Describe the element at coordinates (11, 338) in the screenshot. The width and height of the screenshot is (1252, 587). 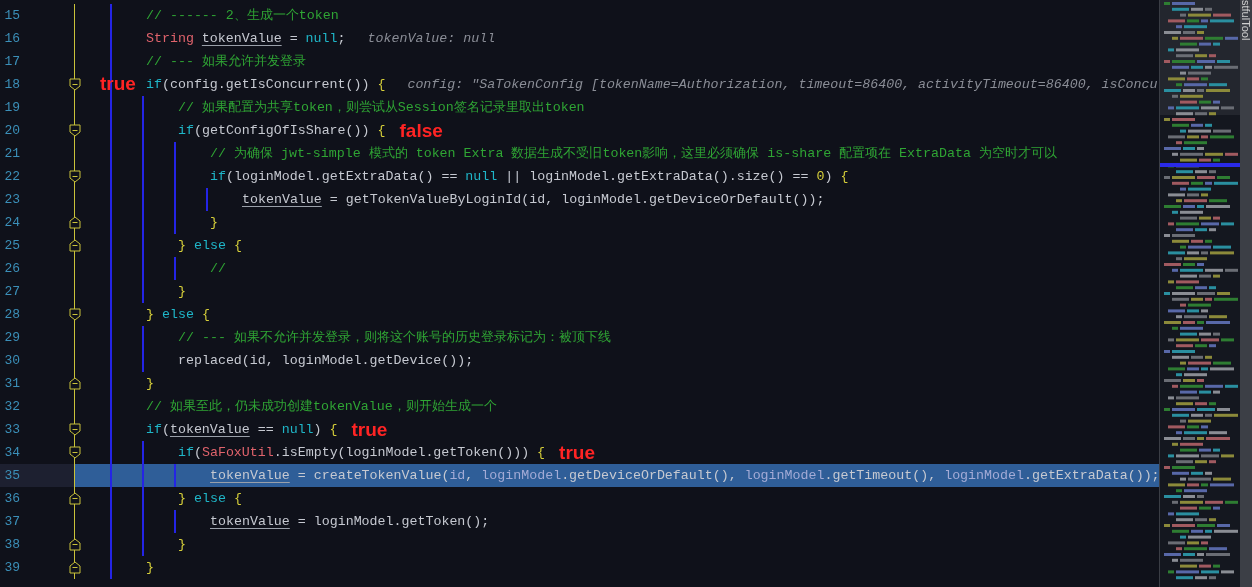
I see `line-number: 29` at that location.